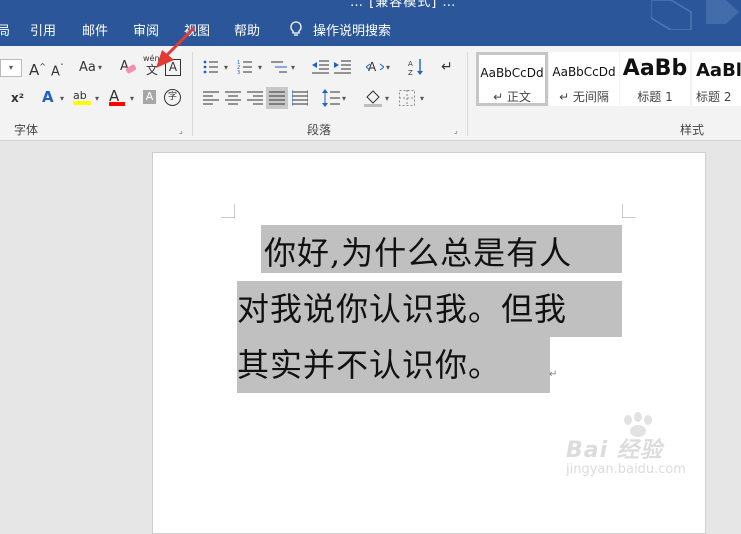 The height and width of the screenshot is (534, 741). I want to click on distributed-icon, so click(300, 98).